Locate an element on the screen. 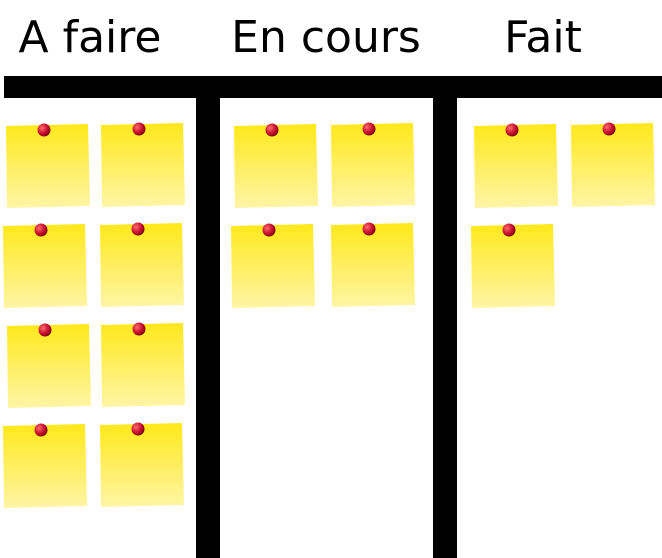  column-title-done: Fait is located at coordinates (543, 37).